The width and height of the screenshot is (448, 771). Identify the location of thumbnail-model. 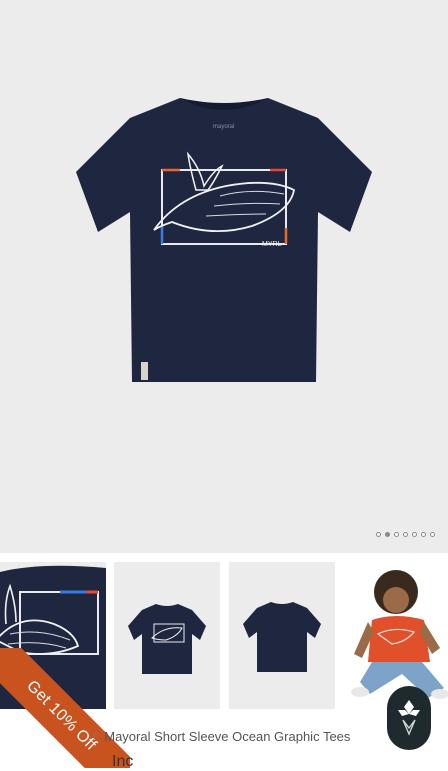
(396, 635).